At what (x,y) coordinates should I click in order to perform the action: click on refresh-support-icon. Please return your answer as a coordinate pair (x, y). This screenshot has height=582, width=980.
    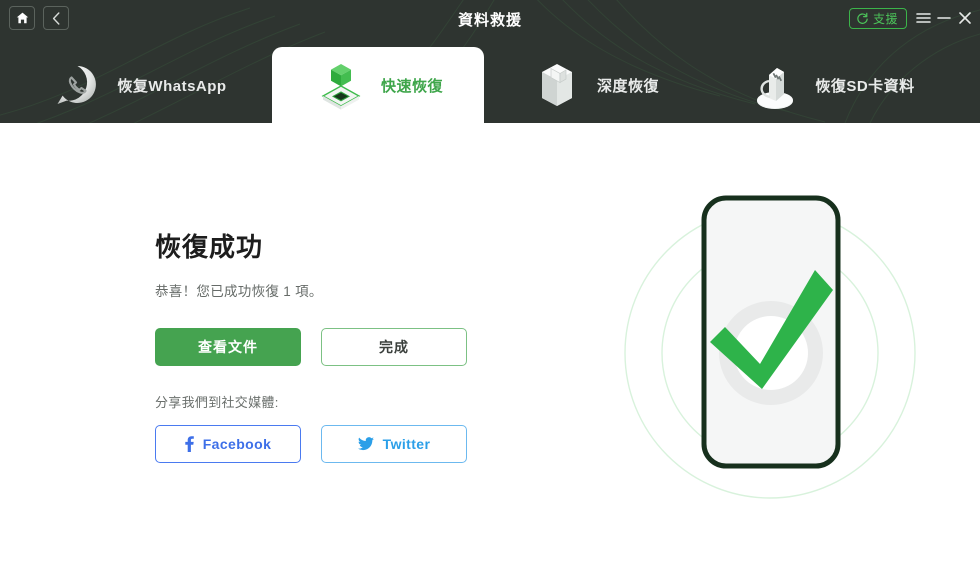
    Looking at the image, I should click on (862, 18).